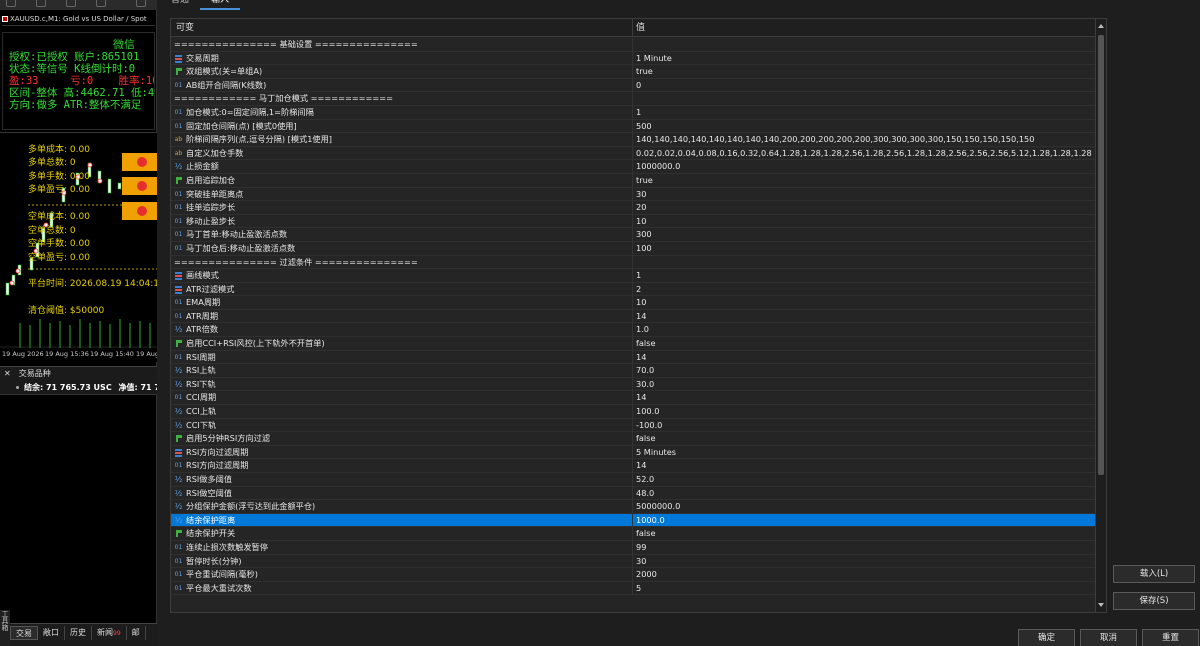  What do you see at coordinates (633, 344) in the screenshot?
I see `input-parameter-row: 启用CCI+RSI风控(上下轨外不开首单) false` at bounding box center [633, 344].